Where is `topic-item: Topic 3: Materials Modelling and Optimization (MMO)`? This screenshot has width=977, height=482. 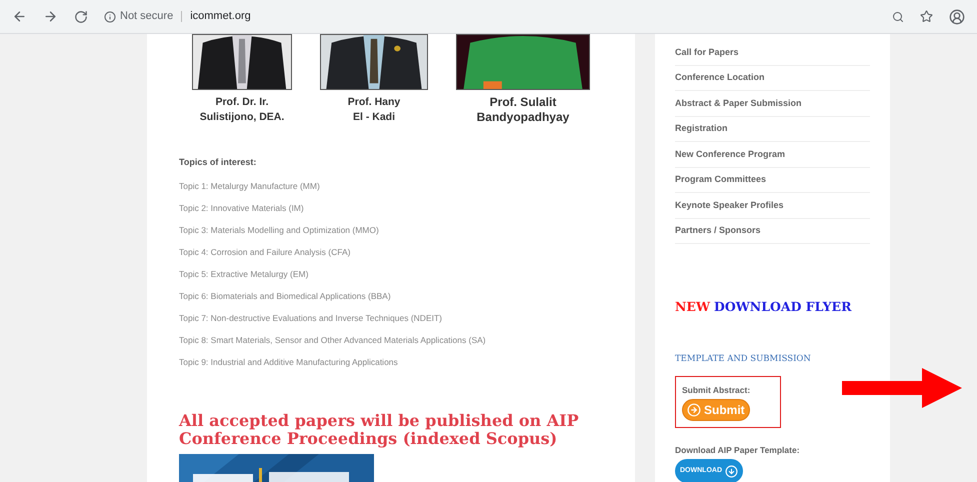 topic-item: Topic 3: Materials Modelling and Optimization (MMO) is located at coordinates (279, 230).